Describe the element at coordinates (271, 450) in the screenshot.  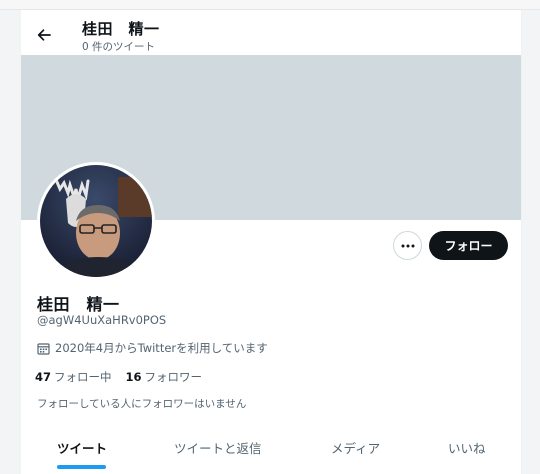
I see `profile-tabs: ツイート ツイートと返信 メディア いいね` at that location.